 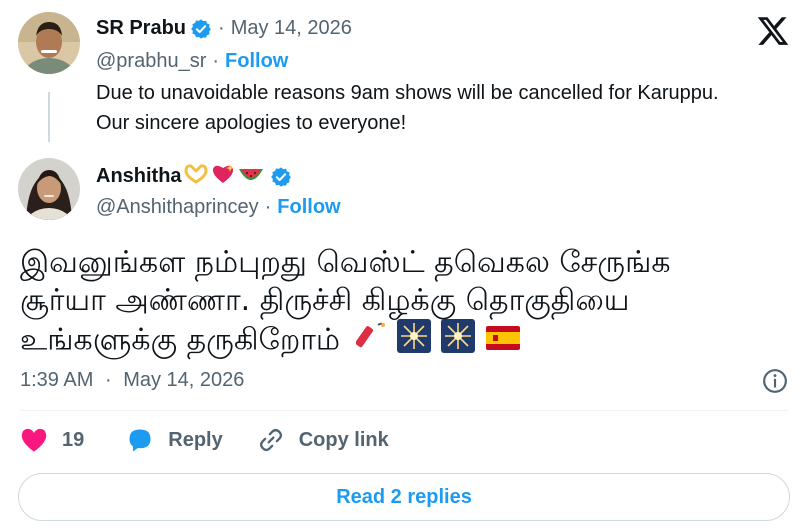 I want to click on copy-link-button: Copy link, so click(x=323, y=440).